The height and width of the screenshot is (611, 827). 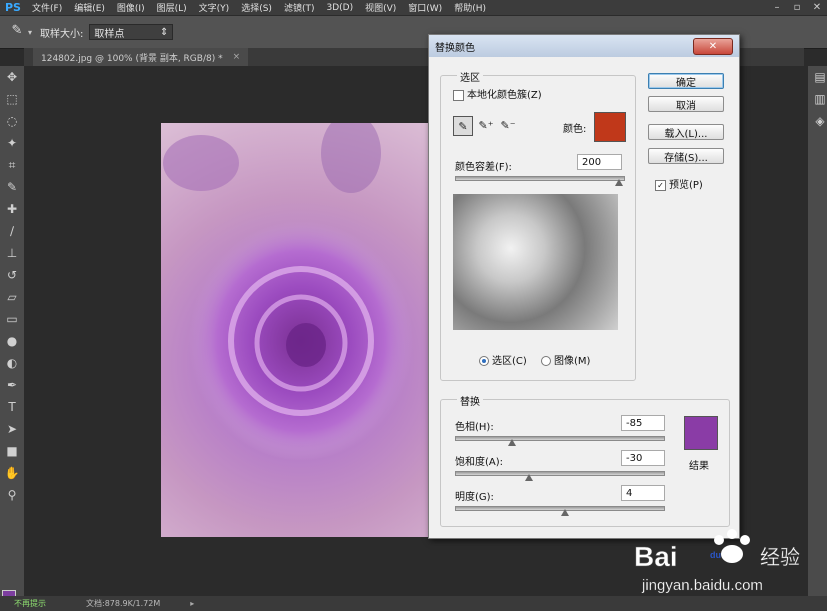 What do you see at coordinates (686, 81) in the screenshot?
I see `ok-button: 确定` at bounding box center [686, 81].